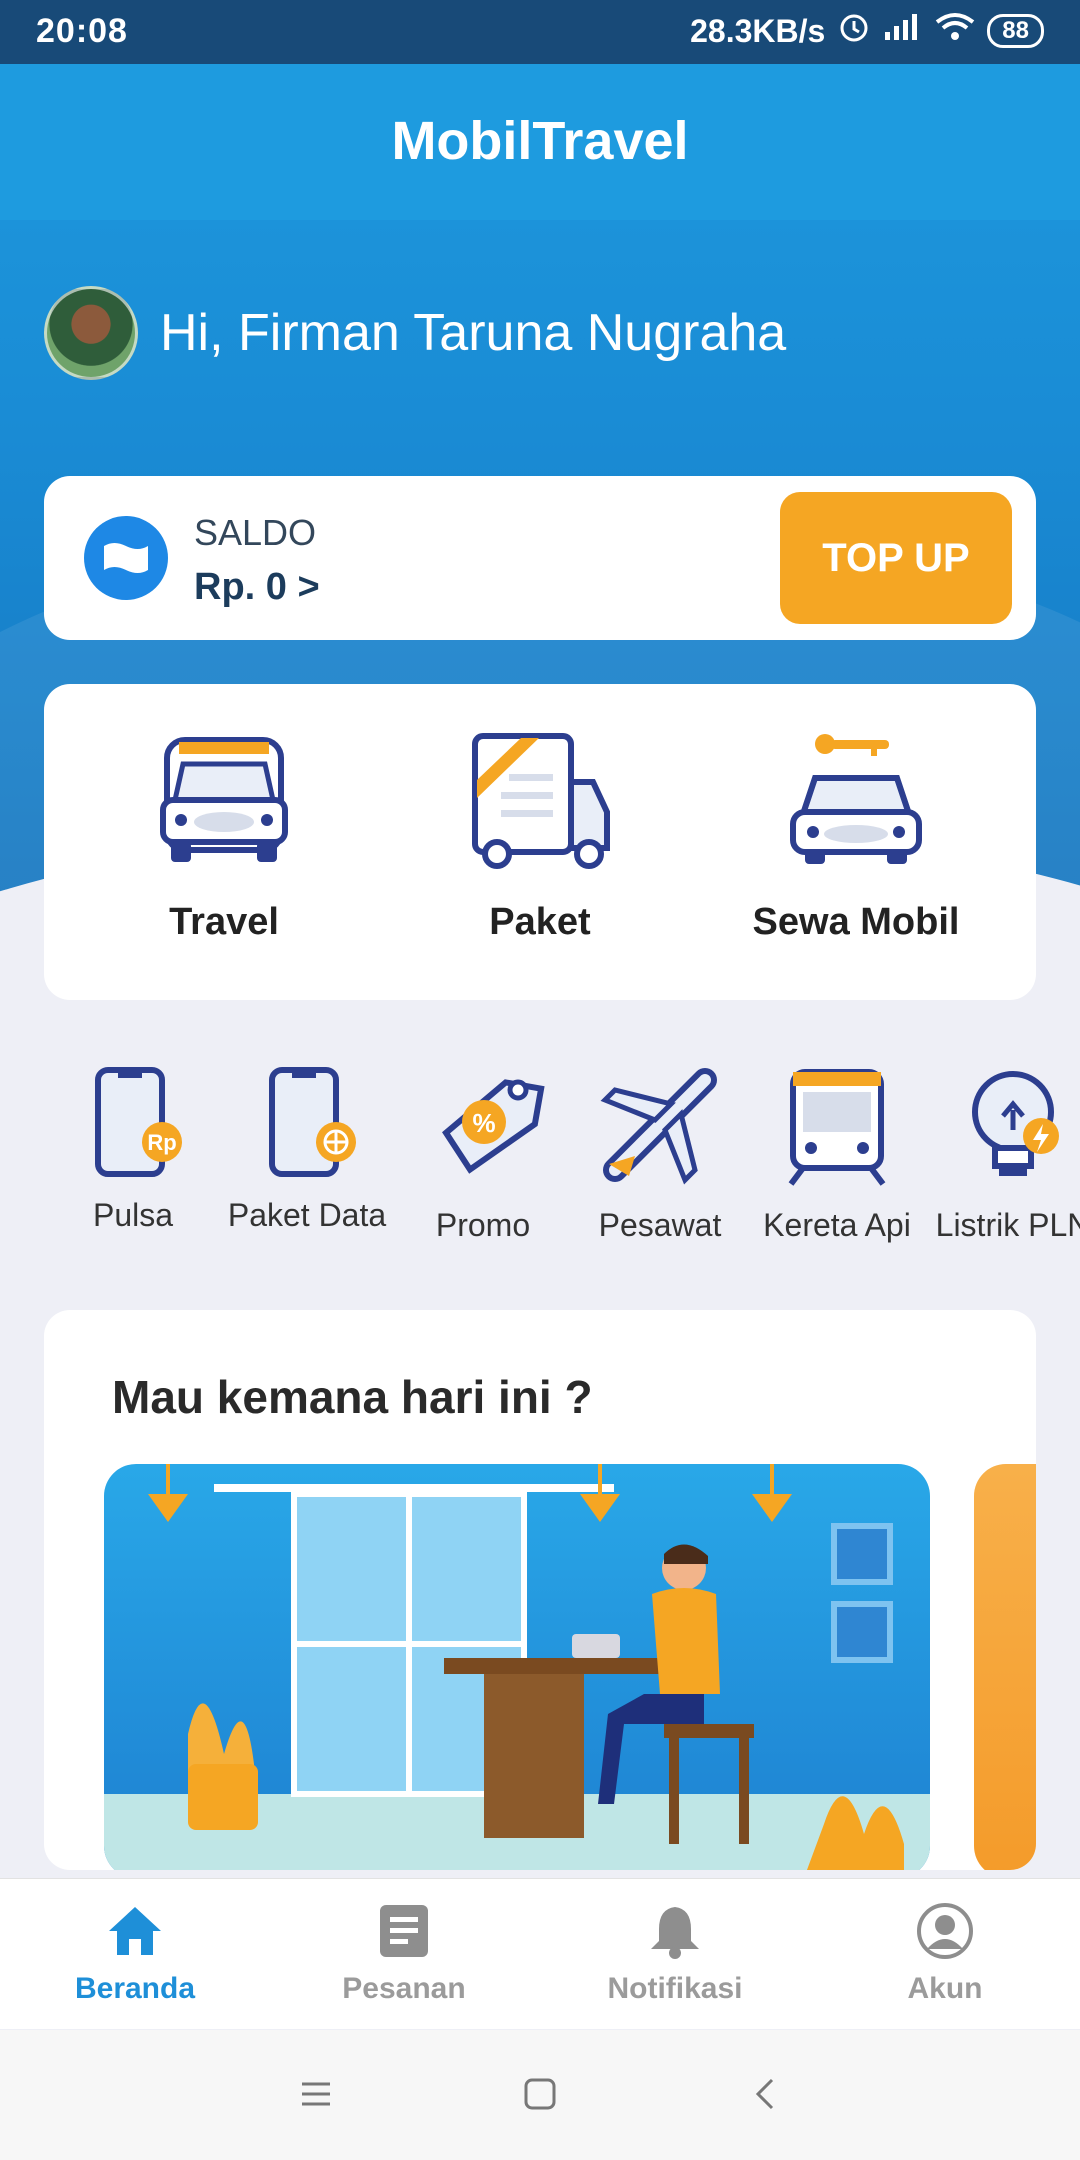  What do you see at coordinates (1005, 1667) in the screenshot?
I see `promo-banner-next` at bounding box center [1005, 1667].